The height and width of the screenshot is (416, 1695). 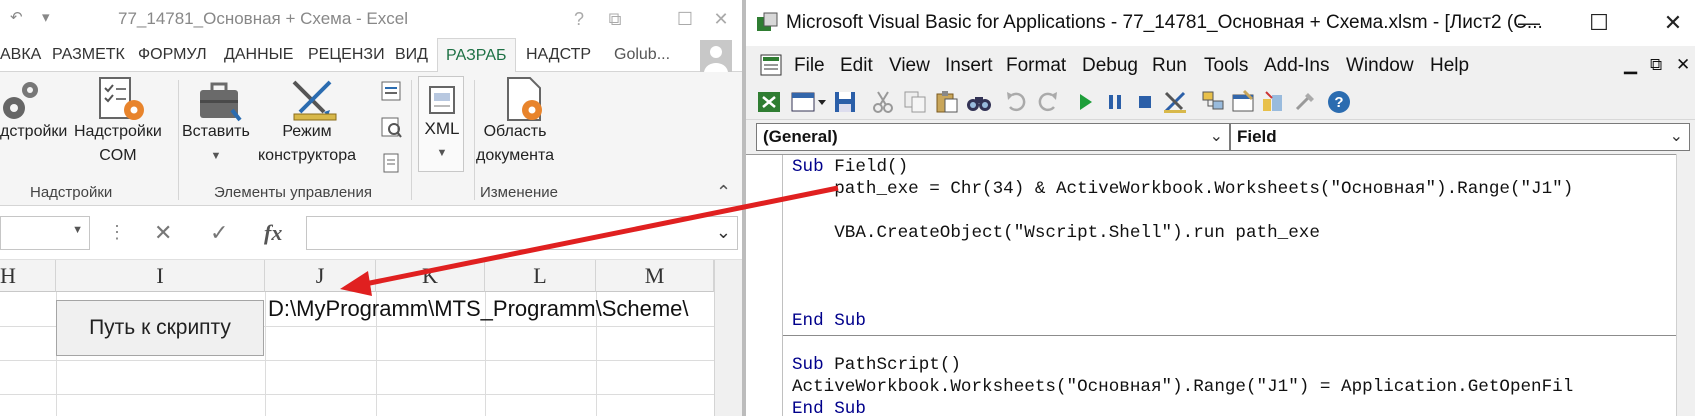 What do you see at coordinates (219, 233) in the screenshot?
I see `enter-icon: ✓` at bounding box center [219, 233].